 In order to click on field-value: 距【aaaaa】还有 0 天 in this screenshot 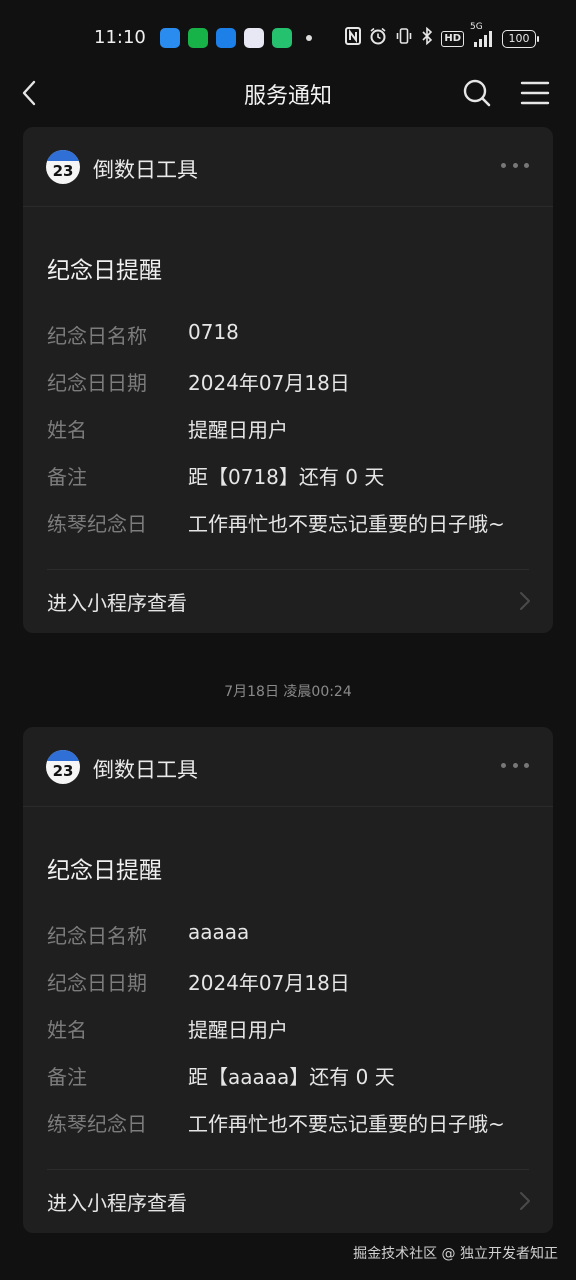, I will do `click(291, 1077)`.